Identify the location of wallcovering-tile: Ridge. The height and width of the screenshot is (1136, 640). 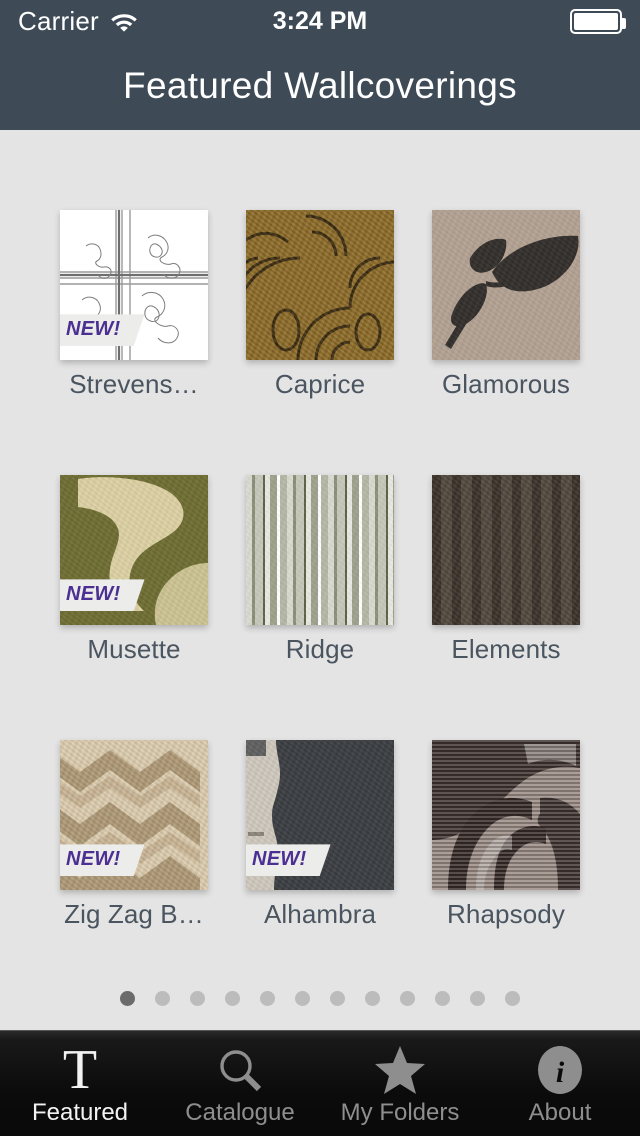
(320, 586).